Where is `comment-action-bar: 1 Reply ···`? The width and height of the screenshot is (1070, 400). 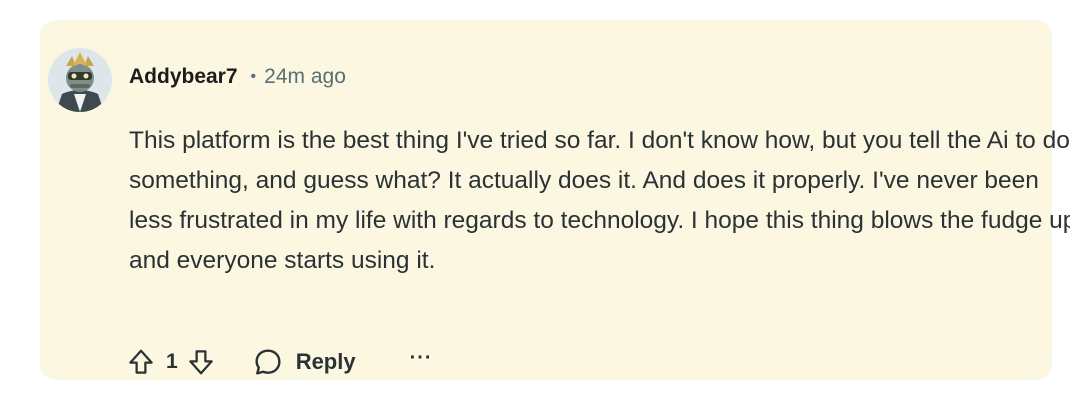
comment-action-bar: 1 Reply ··· is located at coordinates (279, 362).